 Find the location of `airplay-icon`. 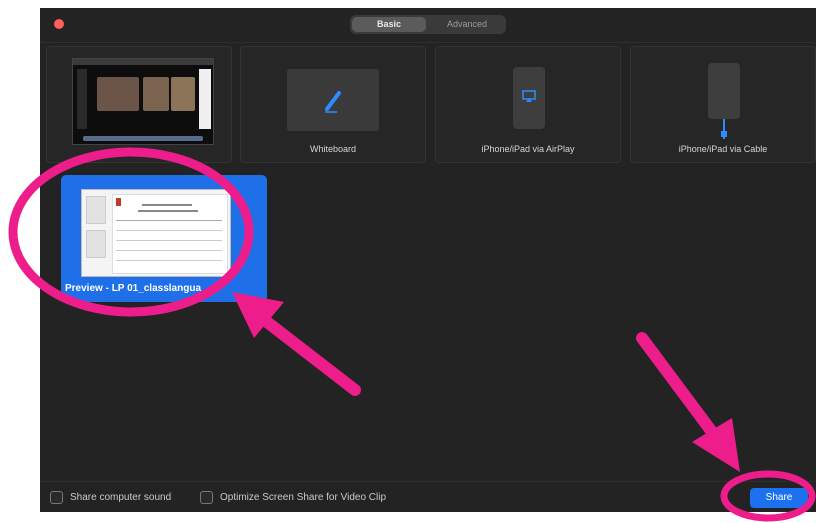

airplay-icon is located at coordinates (529, 96).